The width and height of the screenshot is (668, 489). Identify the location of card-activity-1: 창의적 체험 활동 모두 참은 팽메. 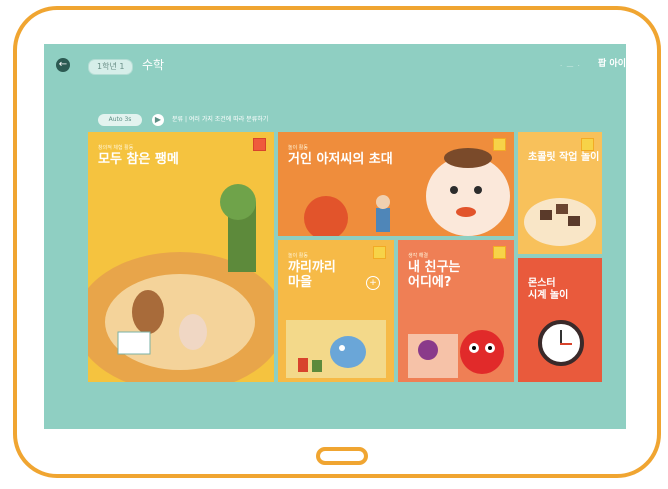
(181, 257).